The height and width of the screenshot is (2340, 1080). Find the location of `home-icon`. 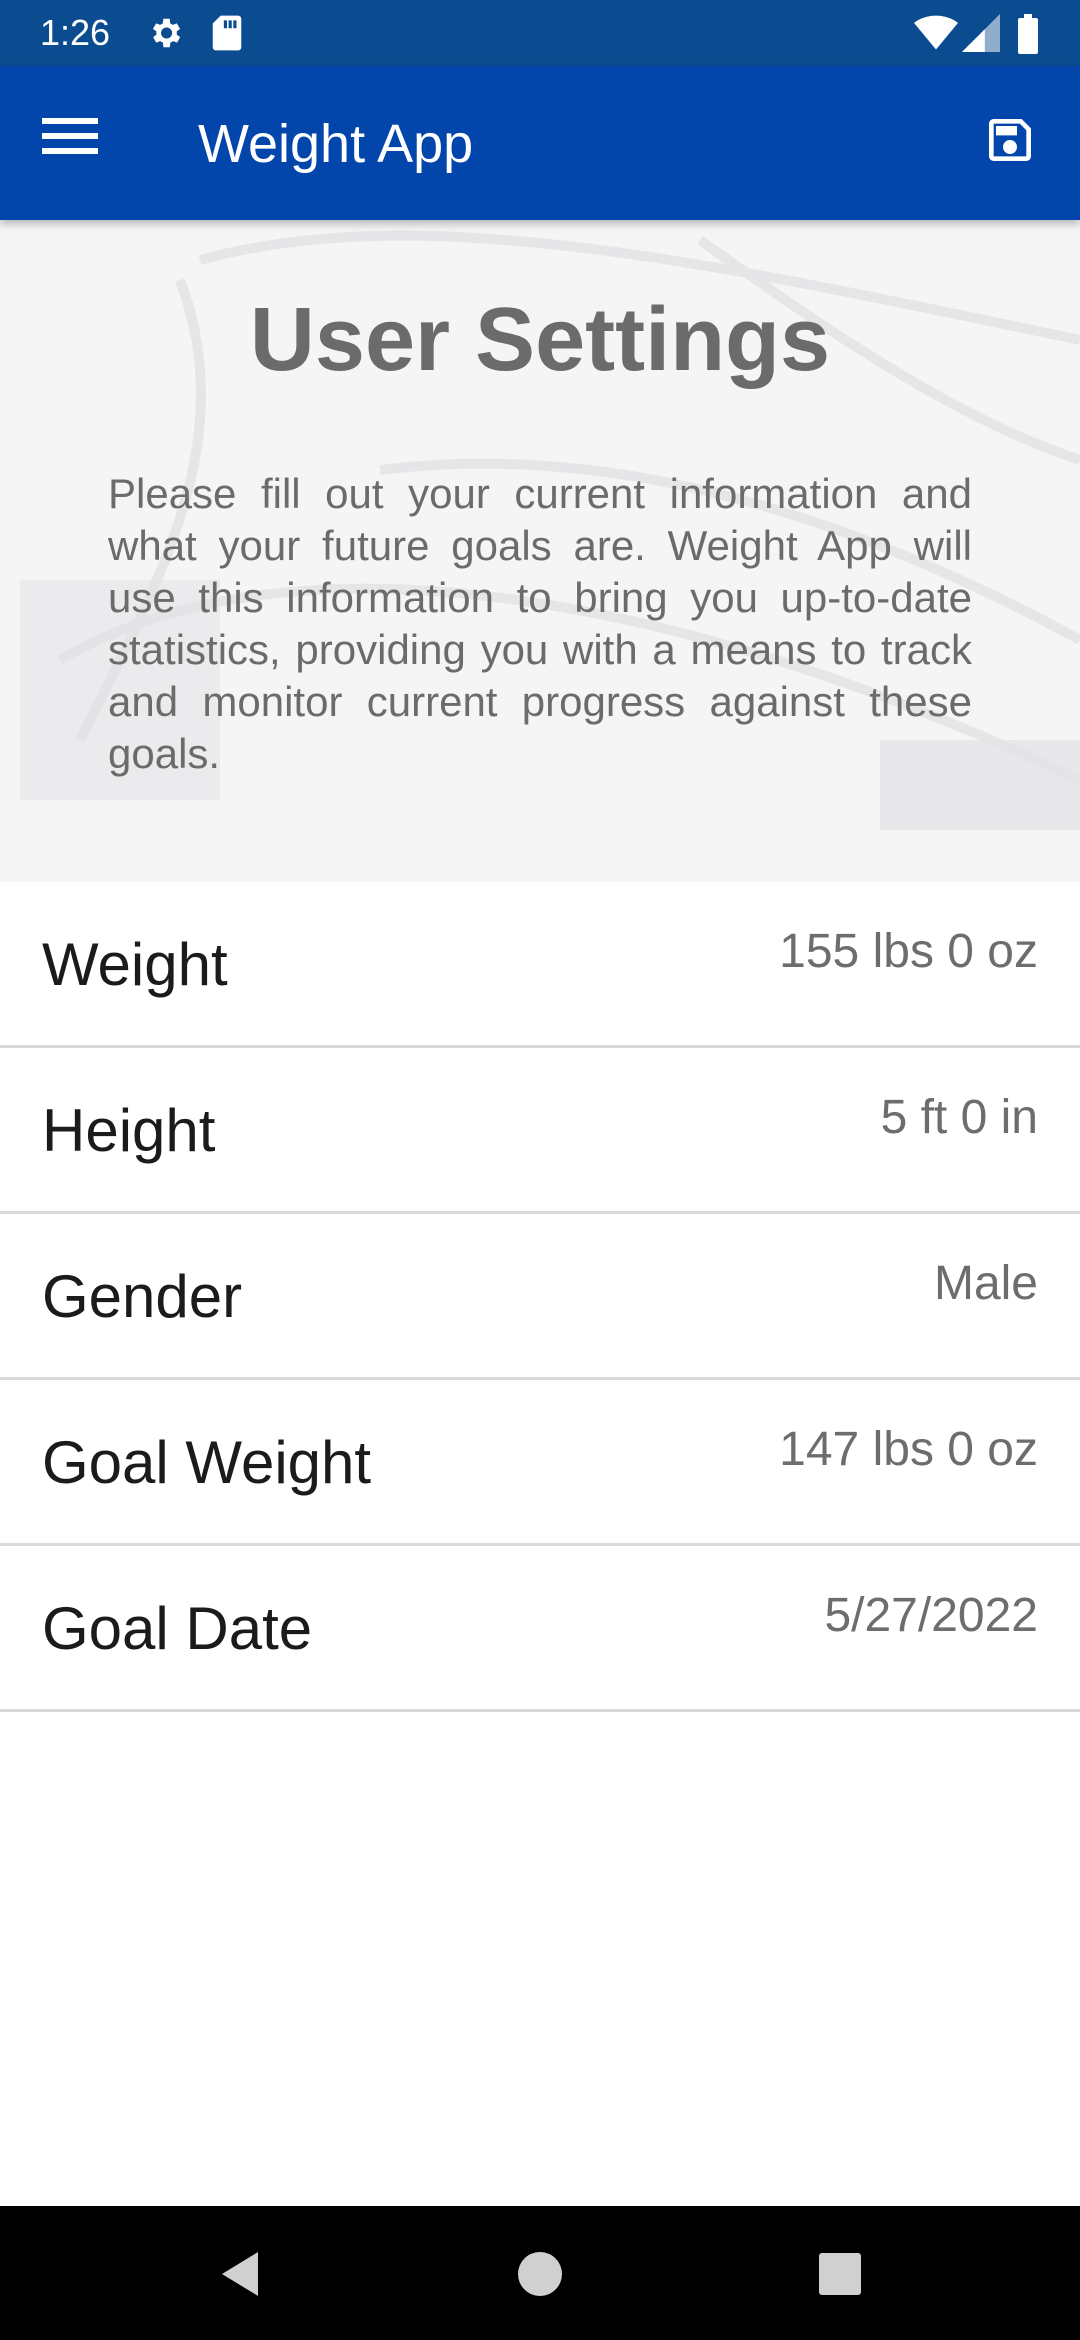

home-icon is located at coordinates (540, 2274).